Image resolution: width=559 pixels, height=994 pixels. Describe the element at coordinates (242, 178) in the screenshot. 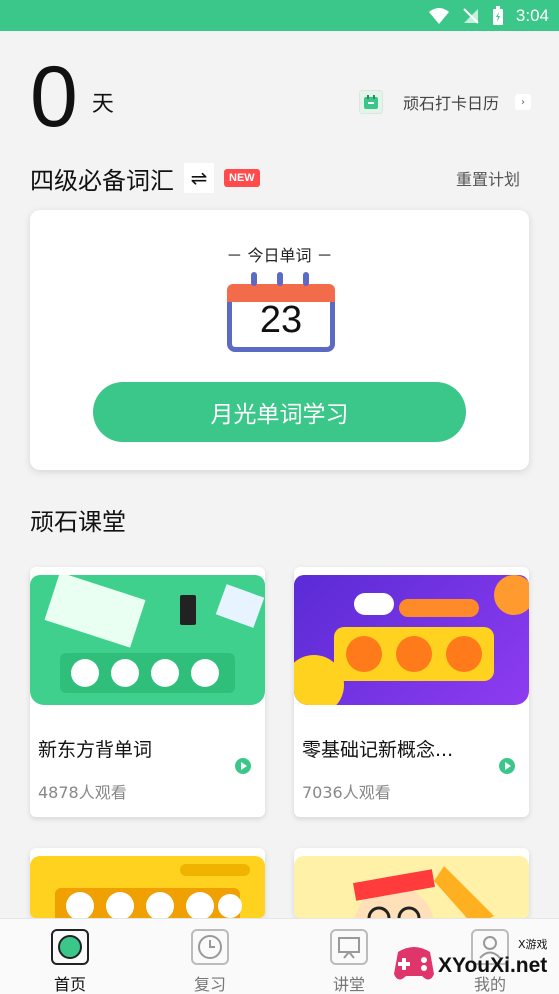

I see `new-badge: NEW` at that location.